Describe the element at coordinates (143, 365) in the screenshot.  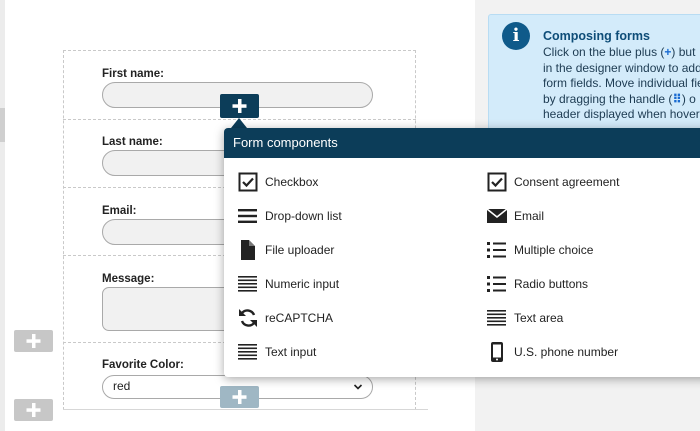
I see `favorite-color-label: Favorite Color:` at that location.